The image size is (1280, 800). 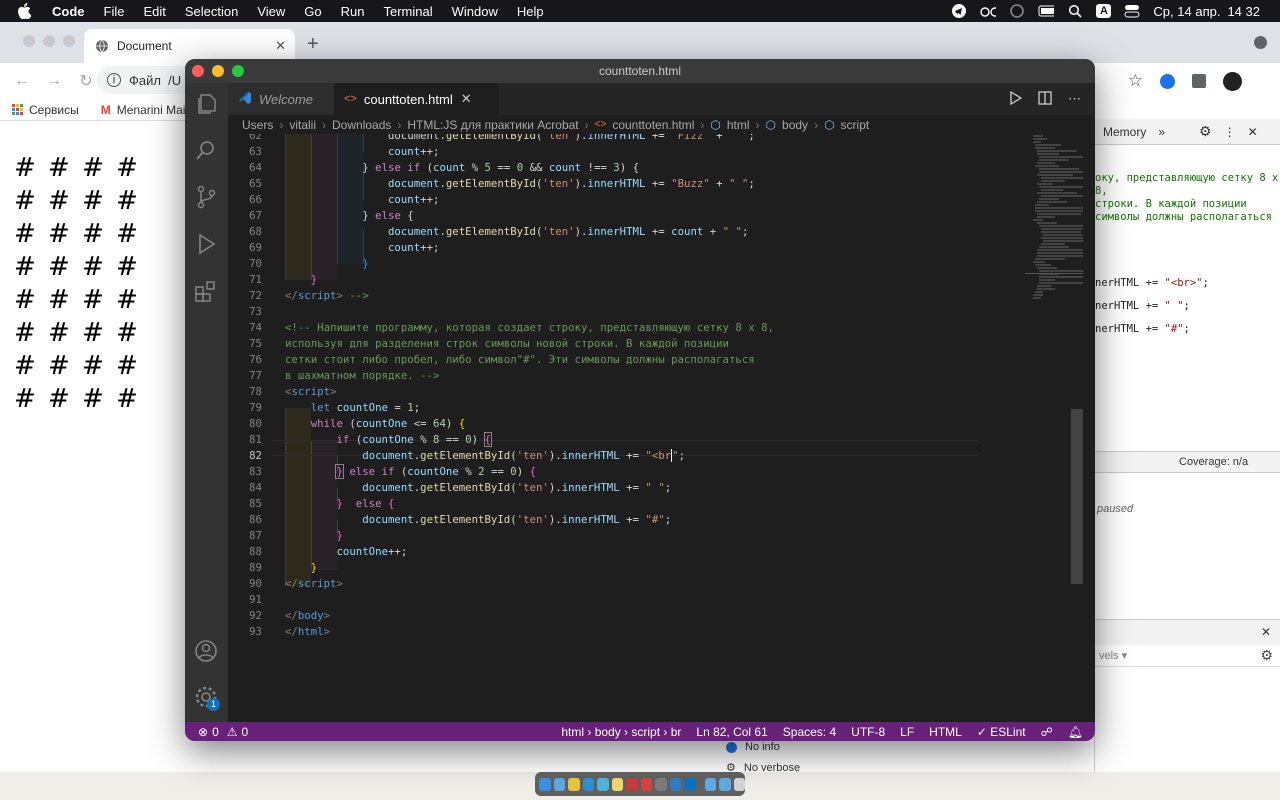 What do you see at coordinates (302, 125) in the screenshot?
I see `breadcrumb-item: vitalii` at bounding box center [302, 125].